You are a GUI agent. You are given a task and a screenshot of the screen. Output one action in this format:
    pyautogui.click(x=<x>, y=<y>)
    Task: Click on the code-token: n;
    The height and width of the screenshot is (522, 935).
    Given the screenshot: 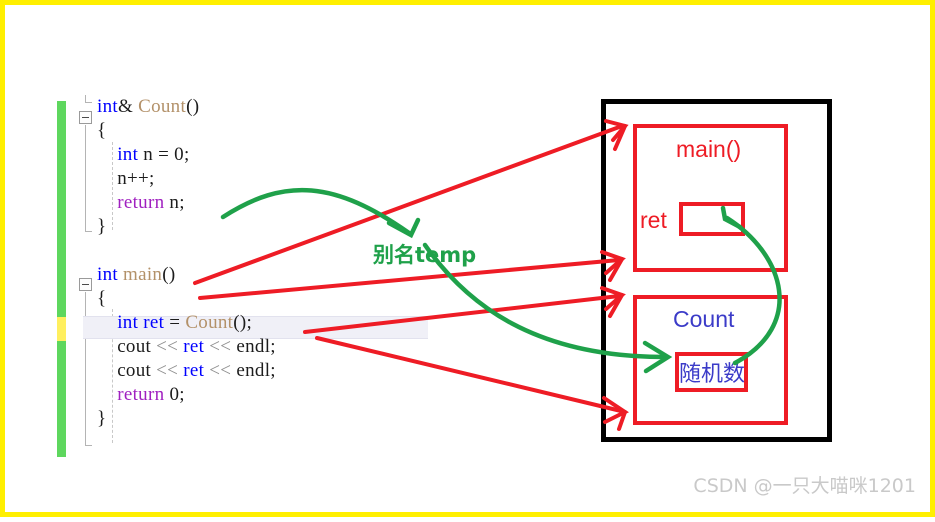 What is the action you would take?
    pyautogui.click(x=174, y=202)
    